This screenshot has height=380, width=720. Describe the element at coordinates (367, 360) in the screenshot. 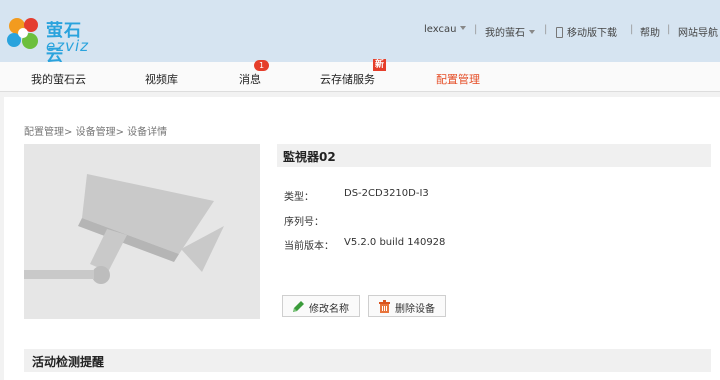

I see `motion-detection-section-header: 活动检测提醒` at that location.